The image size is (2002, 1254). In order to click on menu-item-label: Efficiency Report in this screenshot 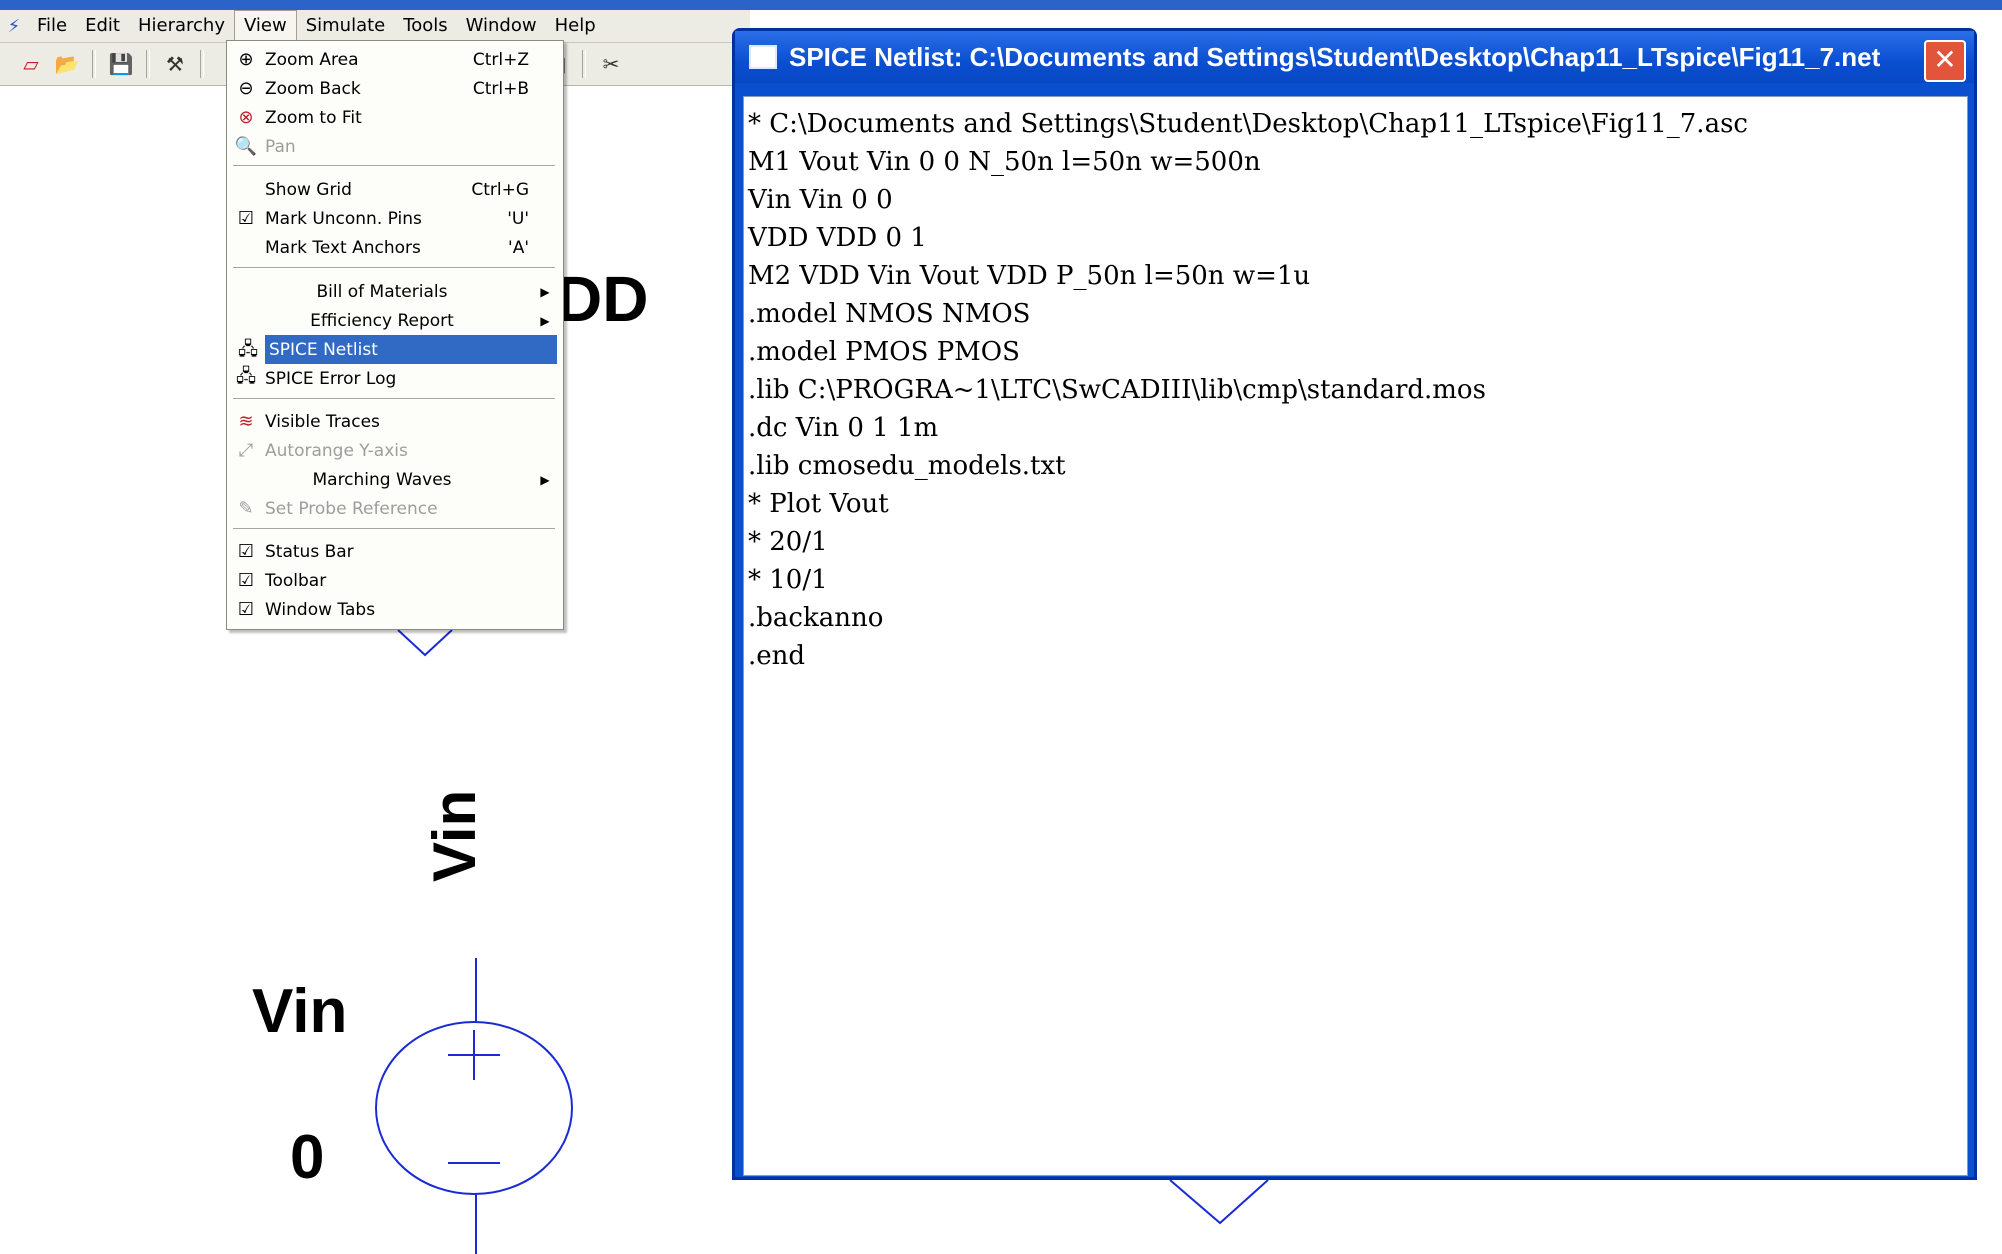, I will do `click(382, 320)`.